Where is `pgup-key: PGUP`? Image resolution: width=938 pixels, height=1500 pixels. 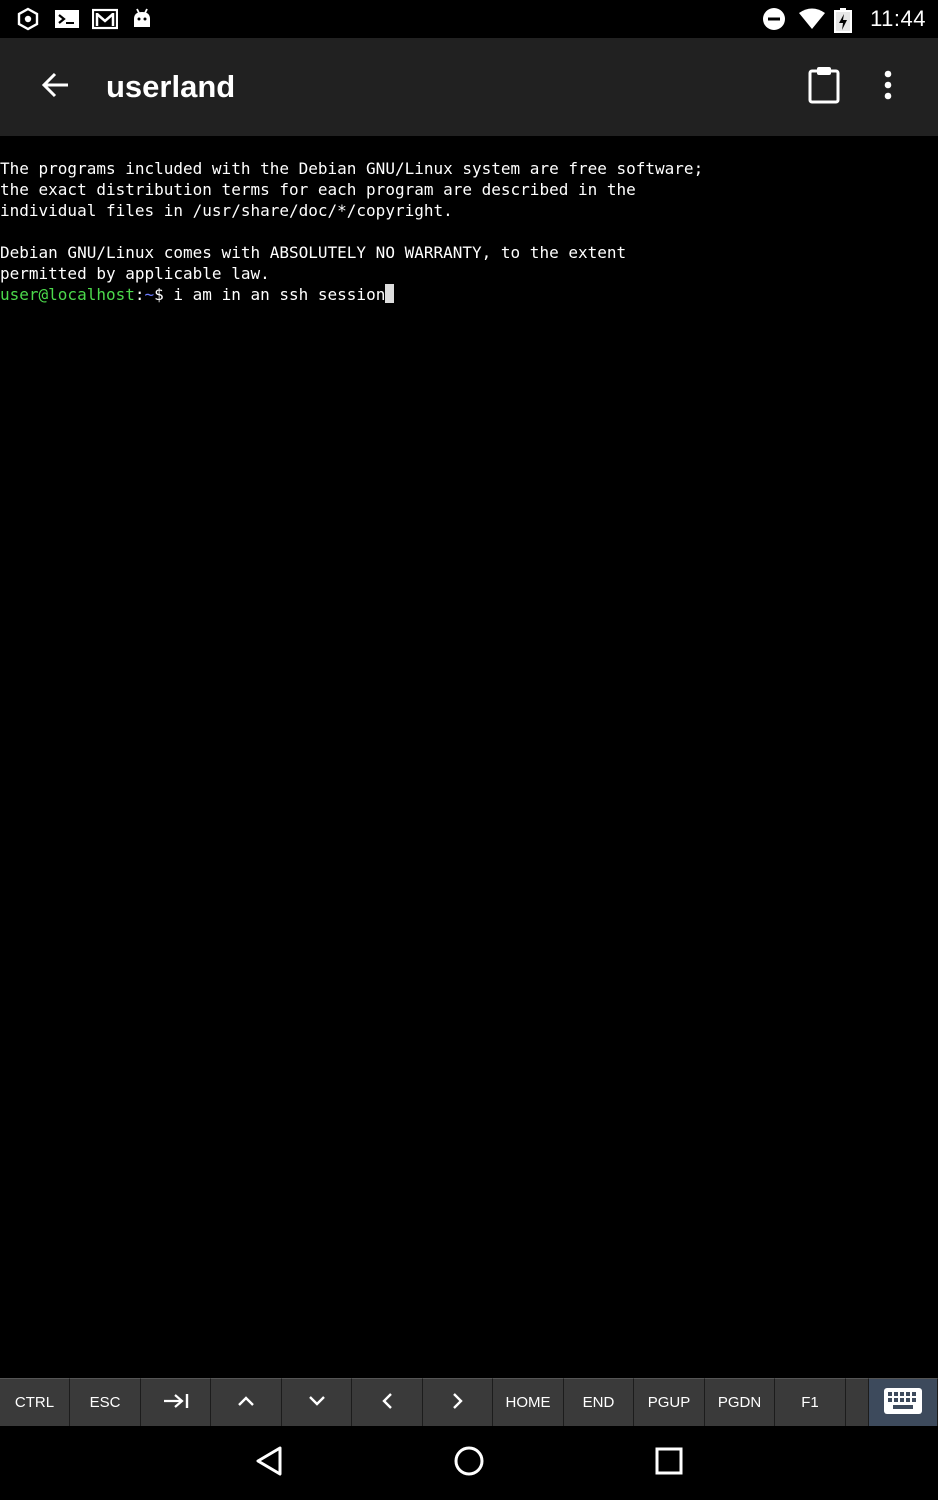
pgup-key: PGUP is located at coordinates (669, 1402).